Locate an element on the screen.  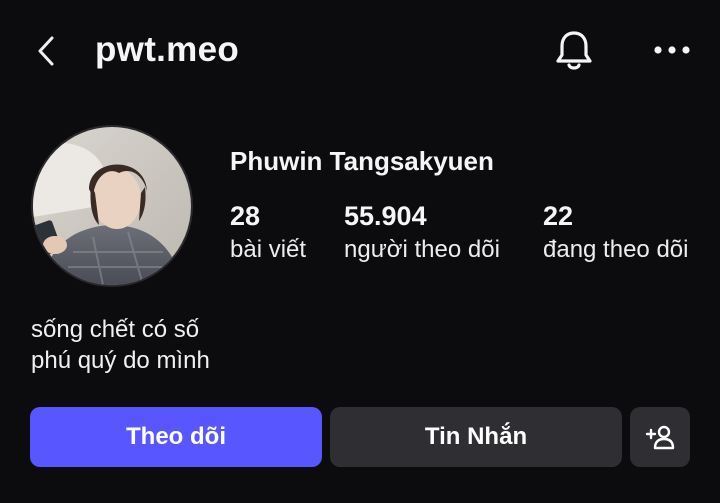
posts-label: bài viết is located at coordinates (268, 249).